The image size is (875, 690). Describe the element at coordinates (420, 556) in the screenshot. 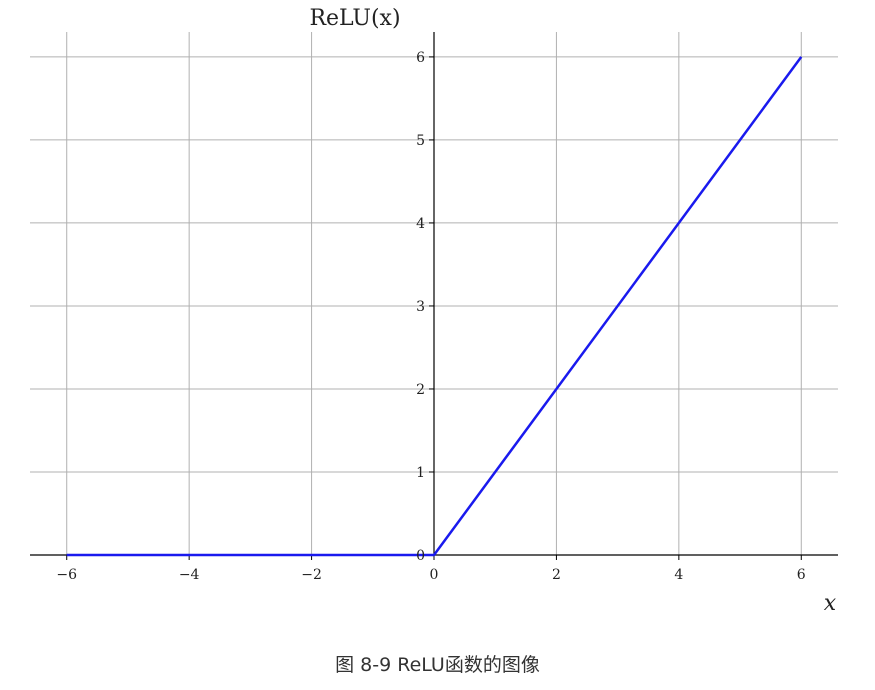

I see `y-tick-label: 0` at that location.